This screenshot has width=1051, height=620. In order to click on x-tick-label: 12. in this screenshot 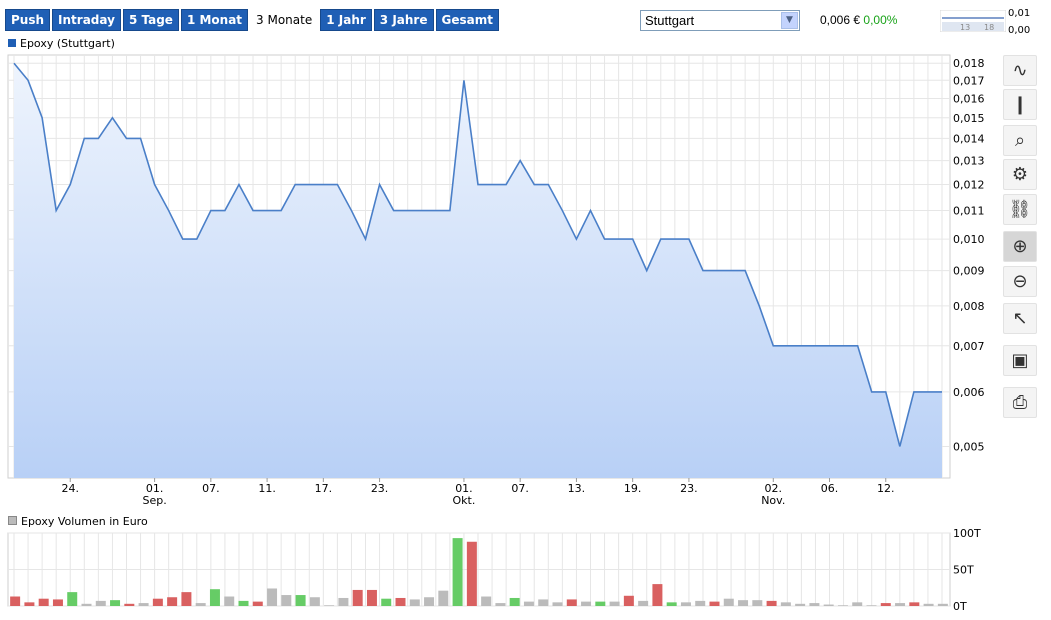, I will do `click(886, 488)`.